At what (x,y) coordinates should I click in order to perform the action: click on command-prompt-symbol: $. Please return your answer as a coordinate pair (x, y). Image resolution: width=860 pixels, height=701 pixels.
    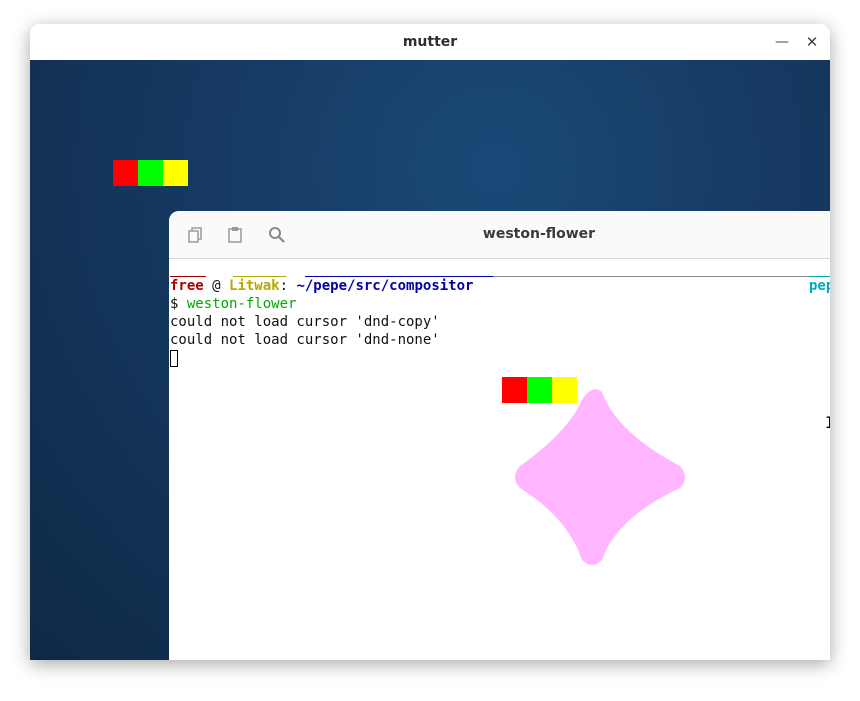
    Looking at the image, I should click on (178, 304).